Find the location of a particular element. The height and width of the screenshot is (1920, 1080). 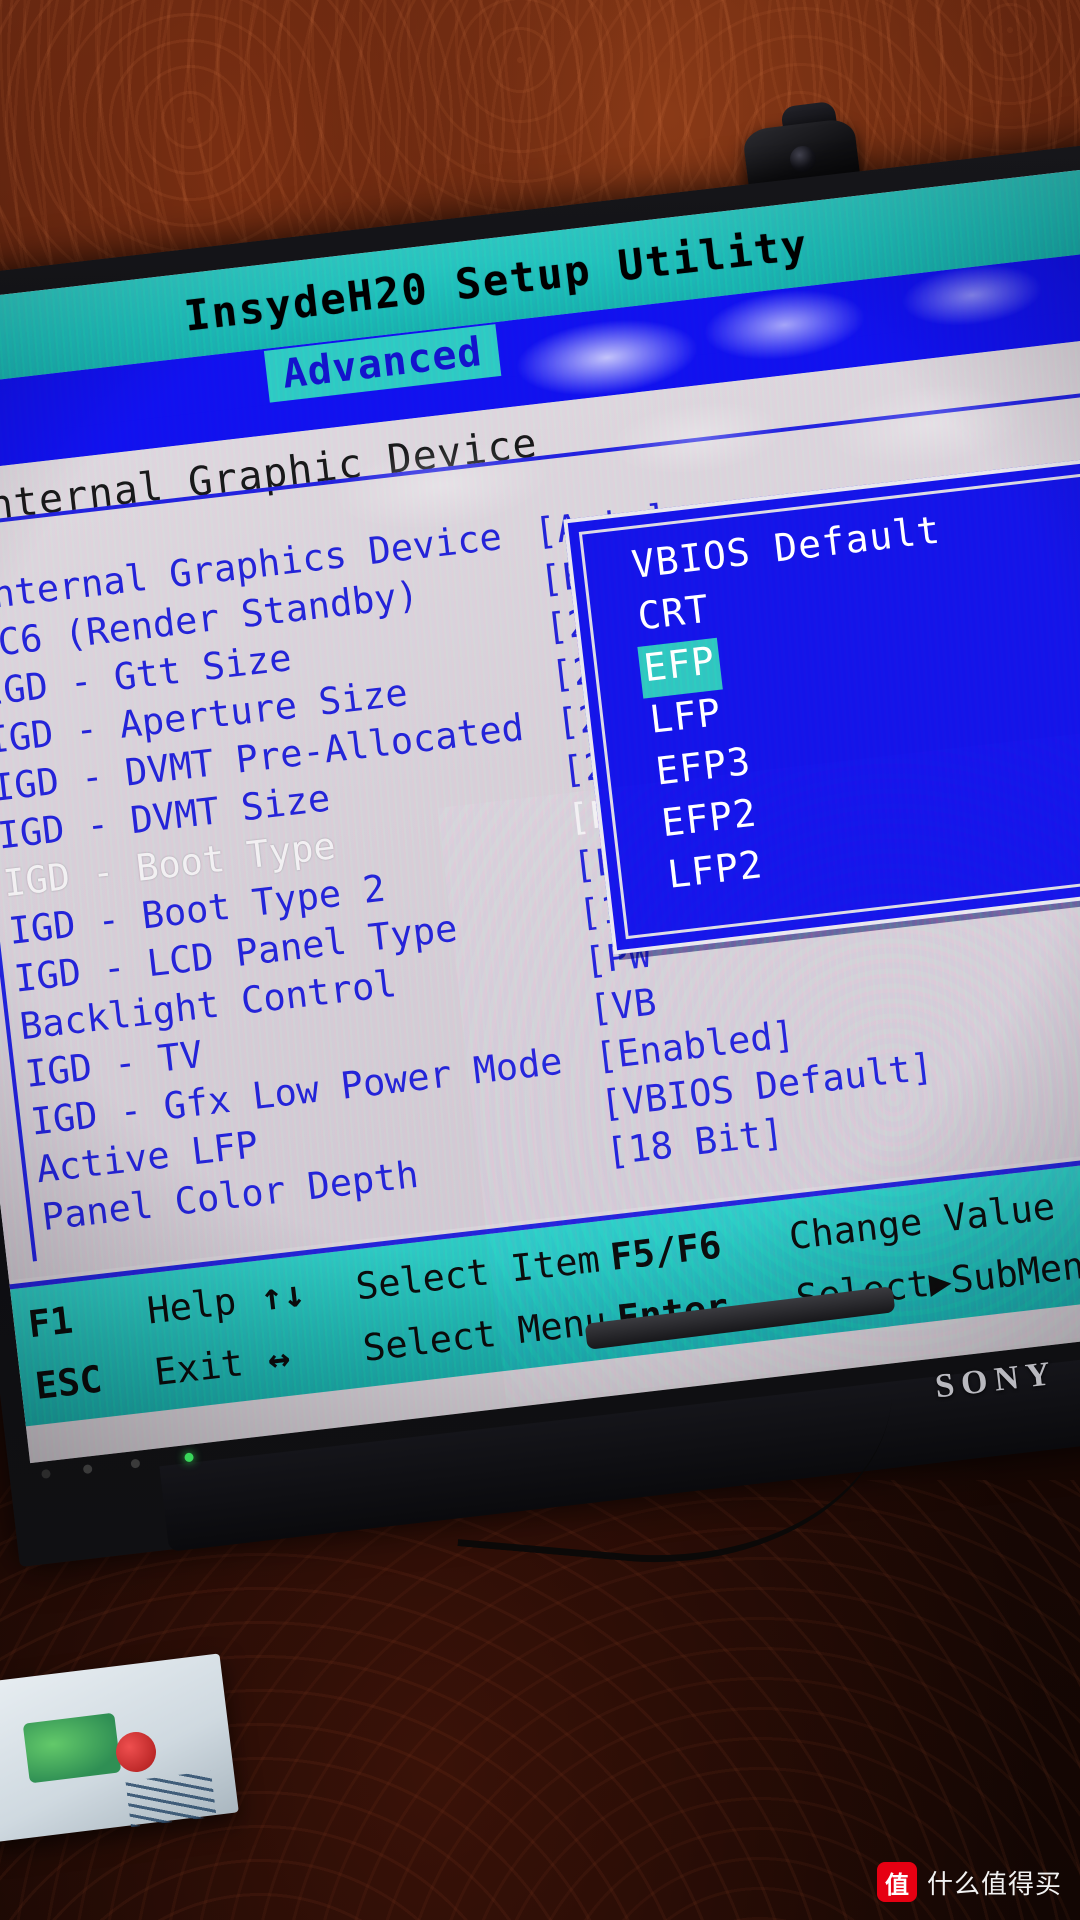

sticker-striped is located at coordinates (171, 1799).